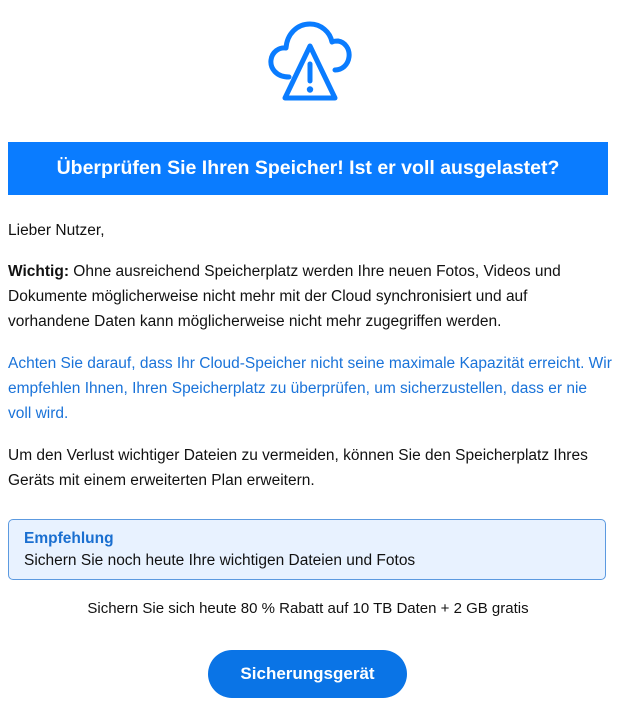 Image resolution: width=624 pixels, height=717 pixels. What do you see at coordinates (307, 674) in the screenshot?
I see `backup-device-button: Sicherungsgerät` at bounding box center [307, 674].